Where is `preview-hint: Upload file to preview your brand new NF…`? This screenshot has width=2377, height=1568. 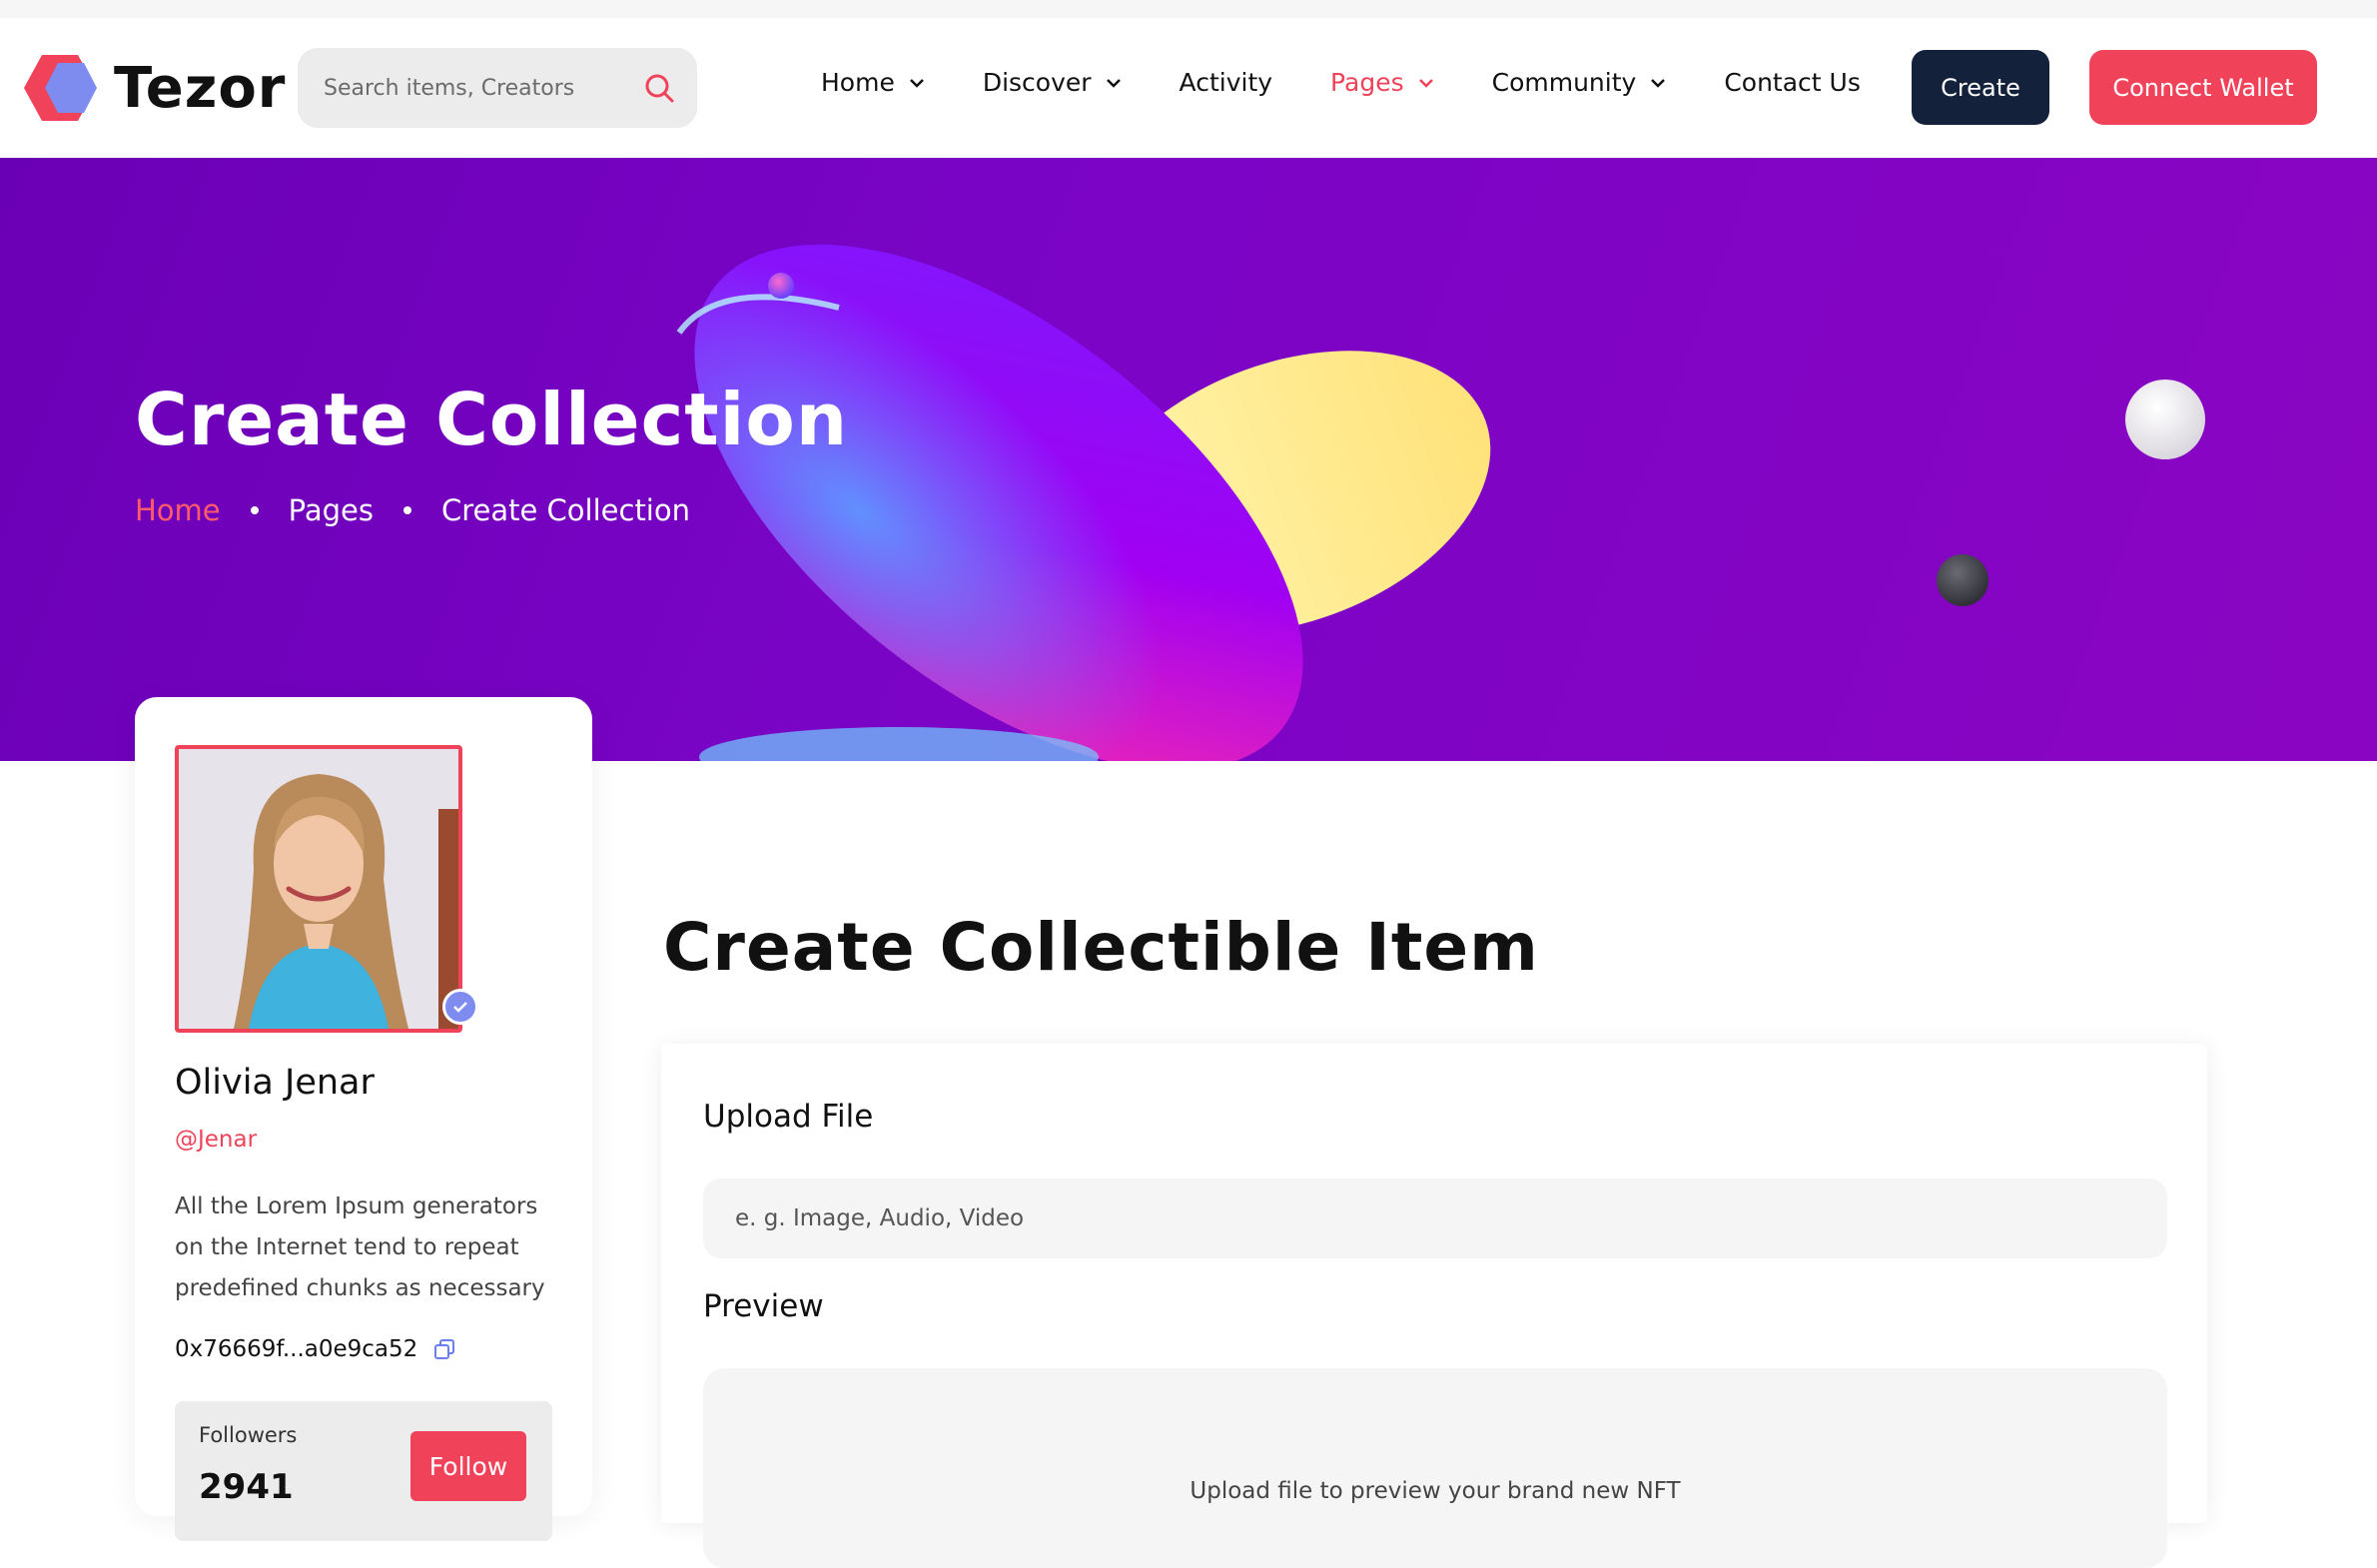 preview-hint: Upload file to preview your brand new NF… is located at coordinates (1435, 1491).